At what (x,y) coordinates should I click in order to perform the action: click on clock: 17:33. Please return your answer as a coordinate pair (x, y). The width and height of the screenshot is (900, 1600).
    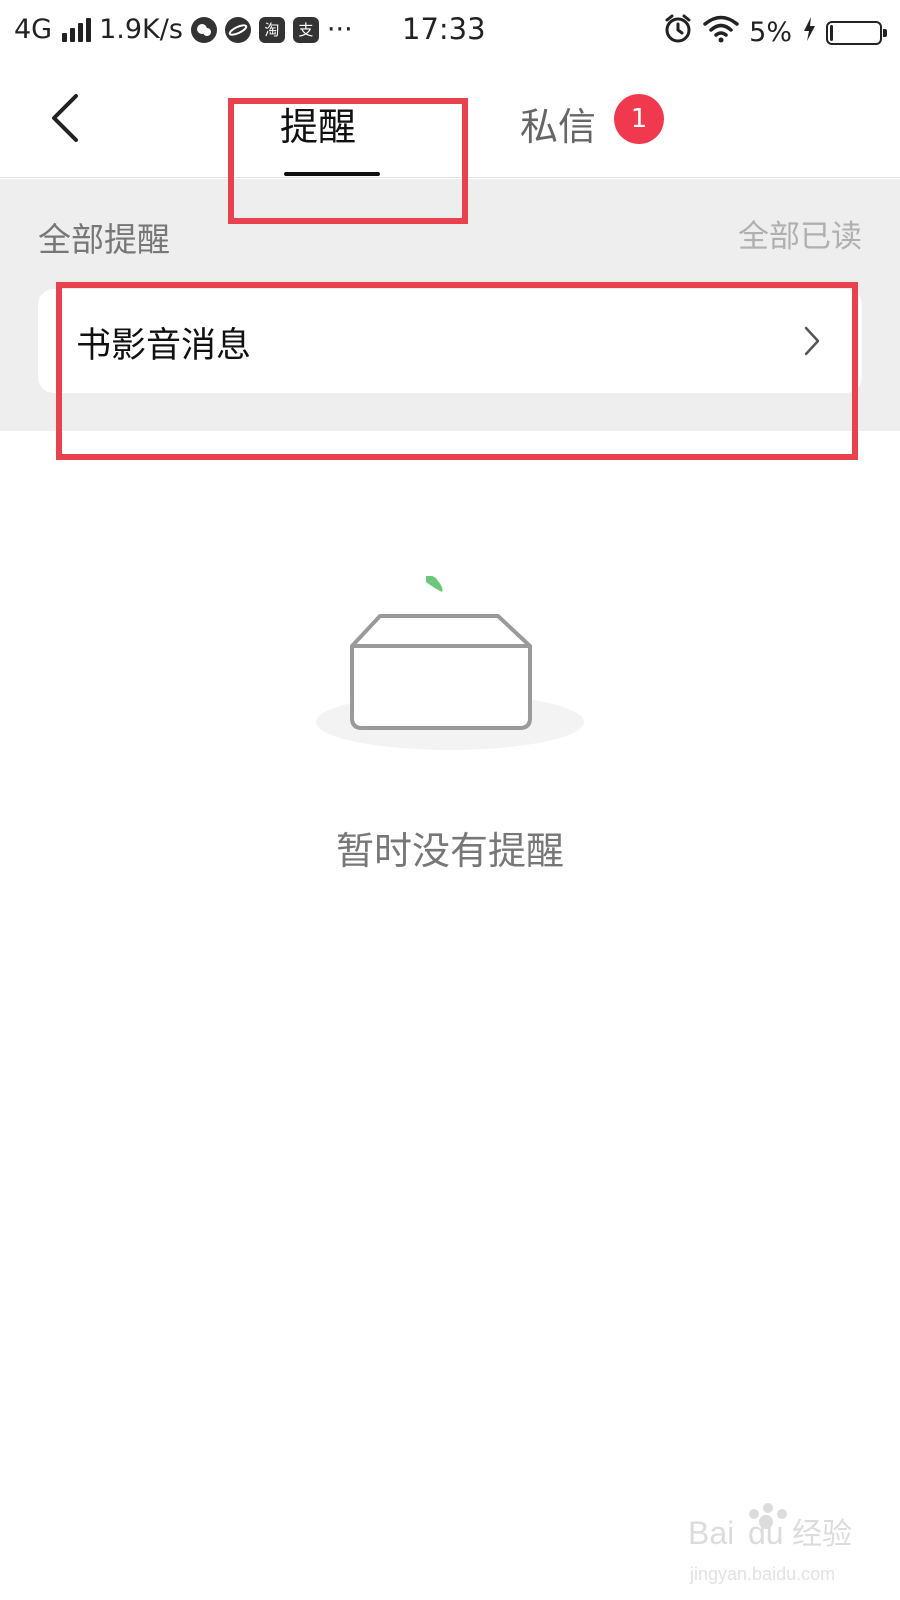
    Looking at the image, I should click on (444, 29).